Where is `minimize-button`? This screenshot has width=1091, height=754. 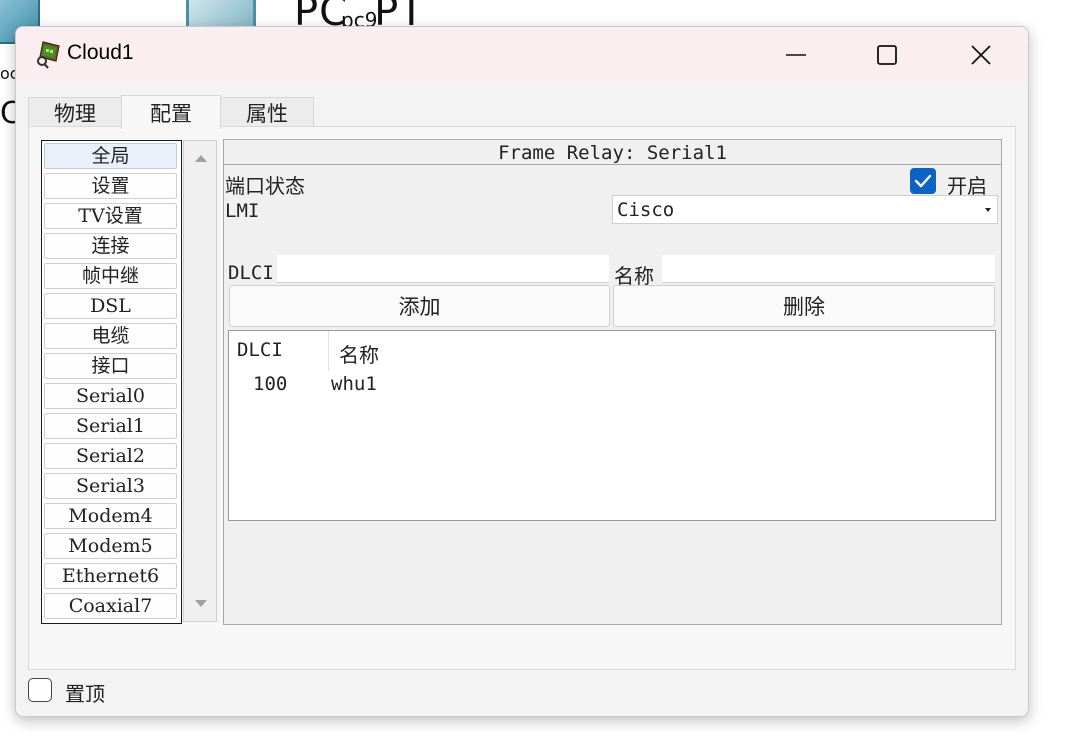 minimize-button is located at coordinates (796, 55).